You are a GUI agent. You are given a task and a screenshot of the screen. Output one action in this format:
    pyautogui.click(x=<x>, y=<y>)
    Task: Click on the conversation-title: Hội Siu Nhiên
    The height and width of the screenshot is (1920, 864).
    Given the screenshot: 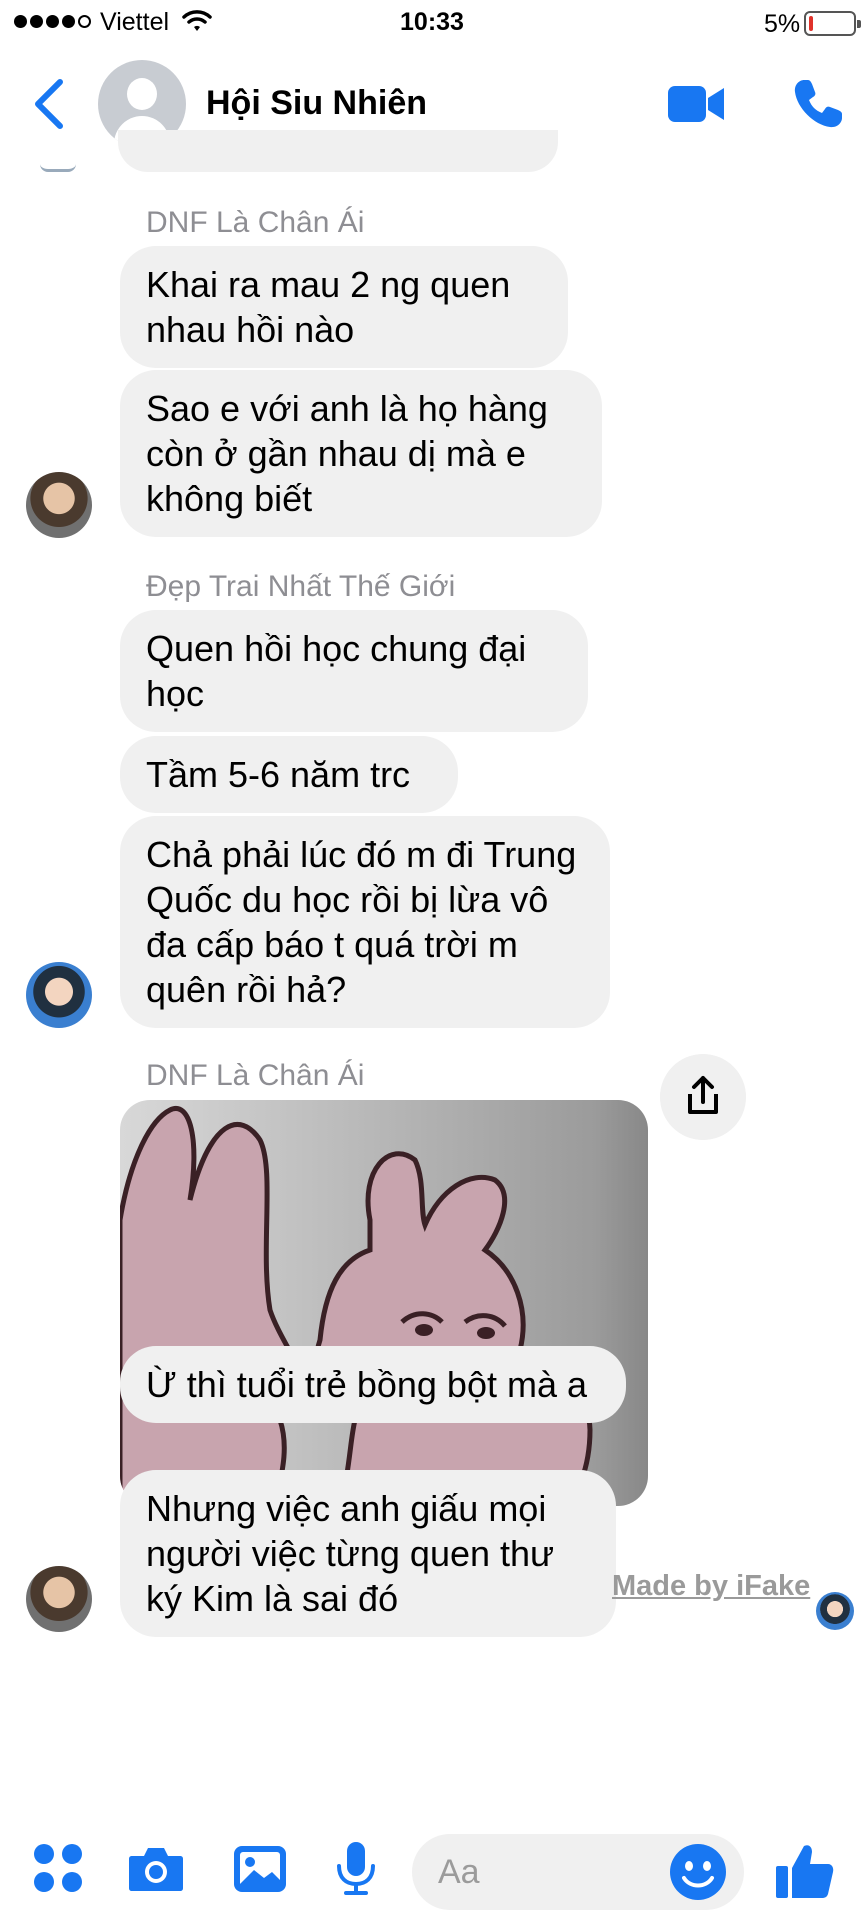 What is the action you would take?
    pyautogui.click(x=316, y=103)
    